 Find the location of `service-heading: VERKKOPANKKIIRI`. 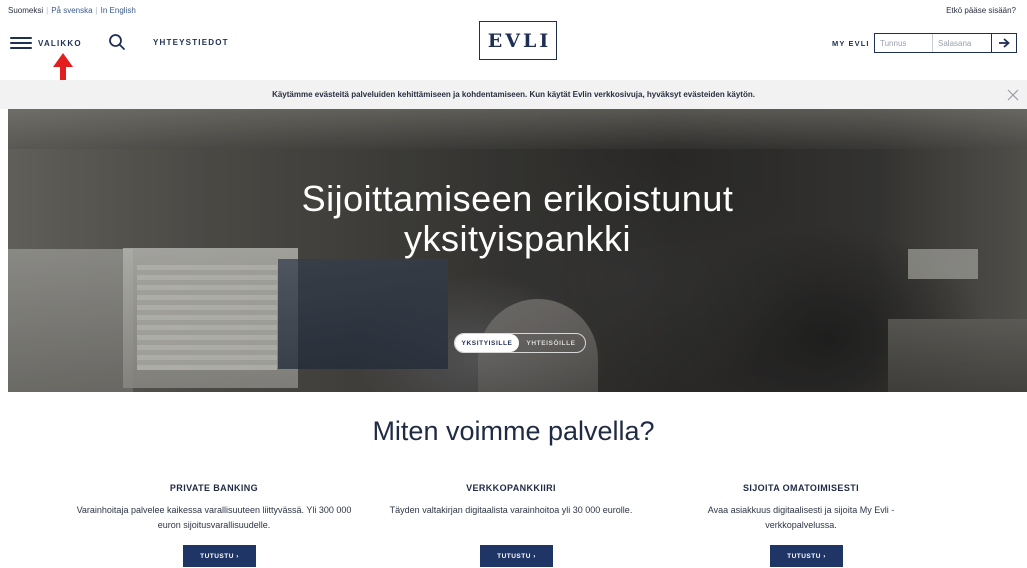

service-heading: VERKKOPANKKIIRI is located at coordinates (511, 488).